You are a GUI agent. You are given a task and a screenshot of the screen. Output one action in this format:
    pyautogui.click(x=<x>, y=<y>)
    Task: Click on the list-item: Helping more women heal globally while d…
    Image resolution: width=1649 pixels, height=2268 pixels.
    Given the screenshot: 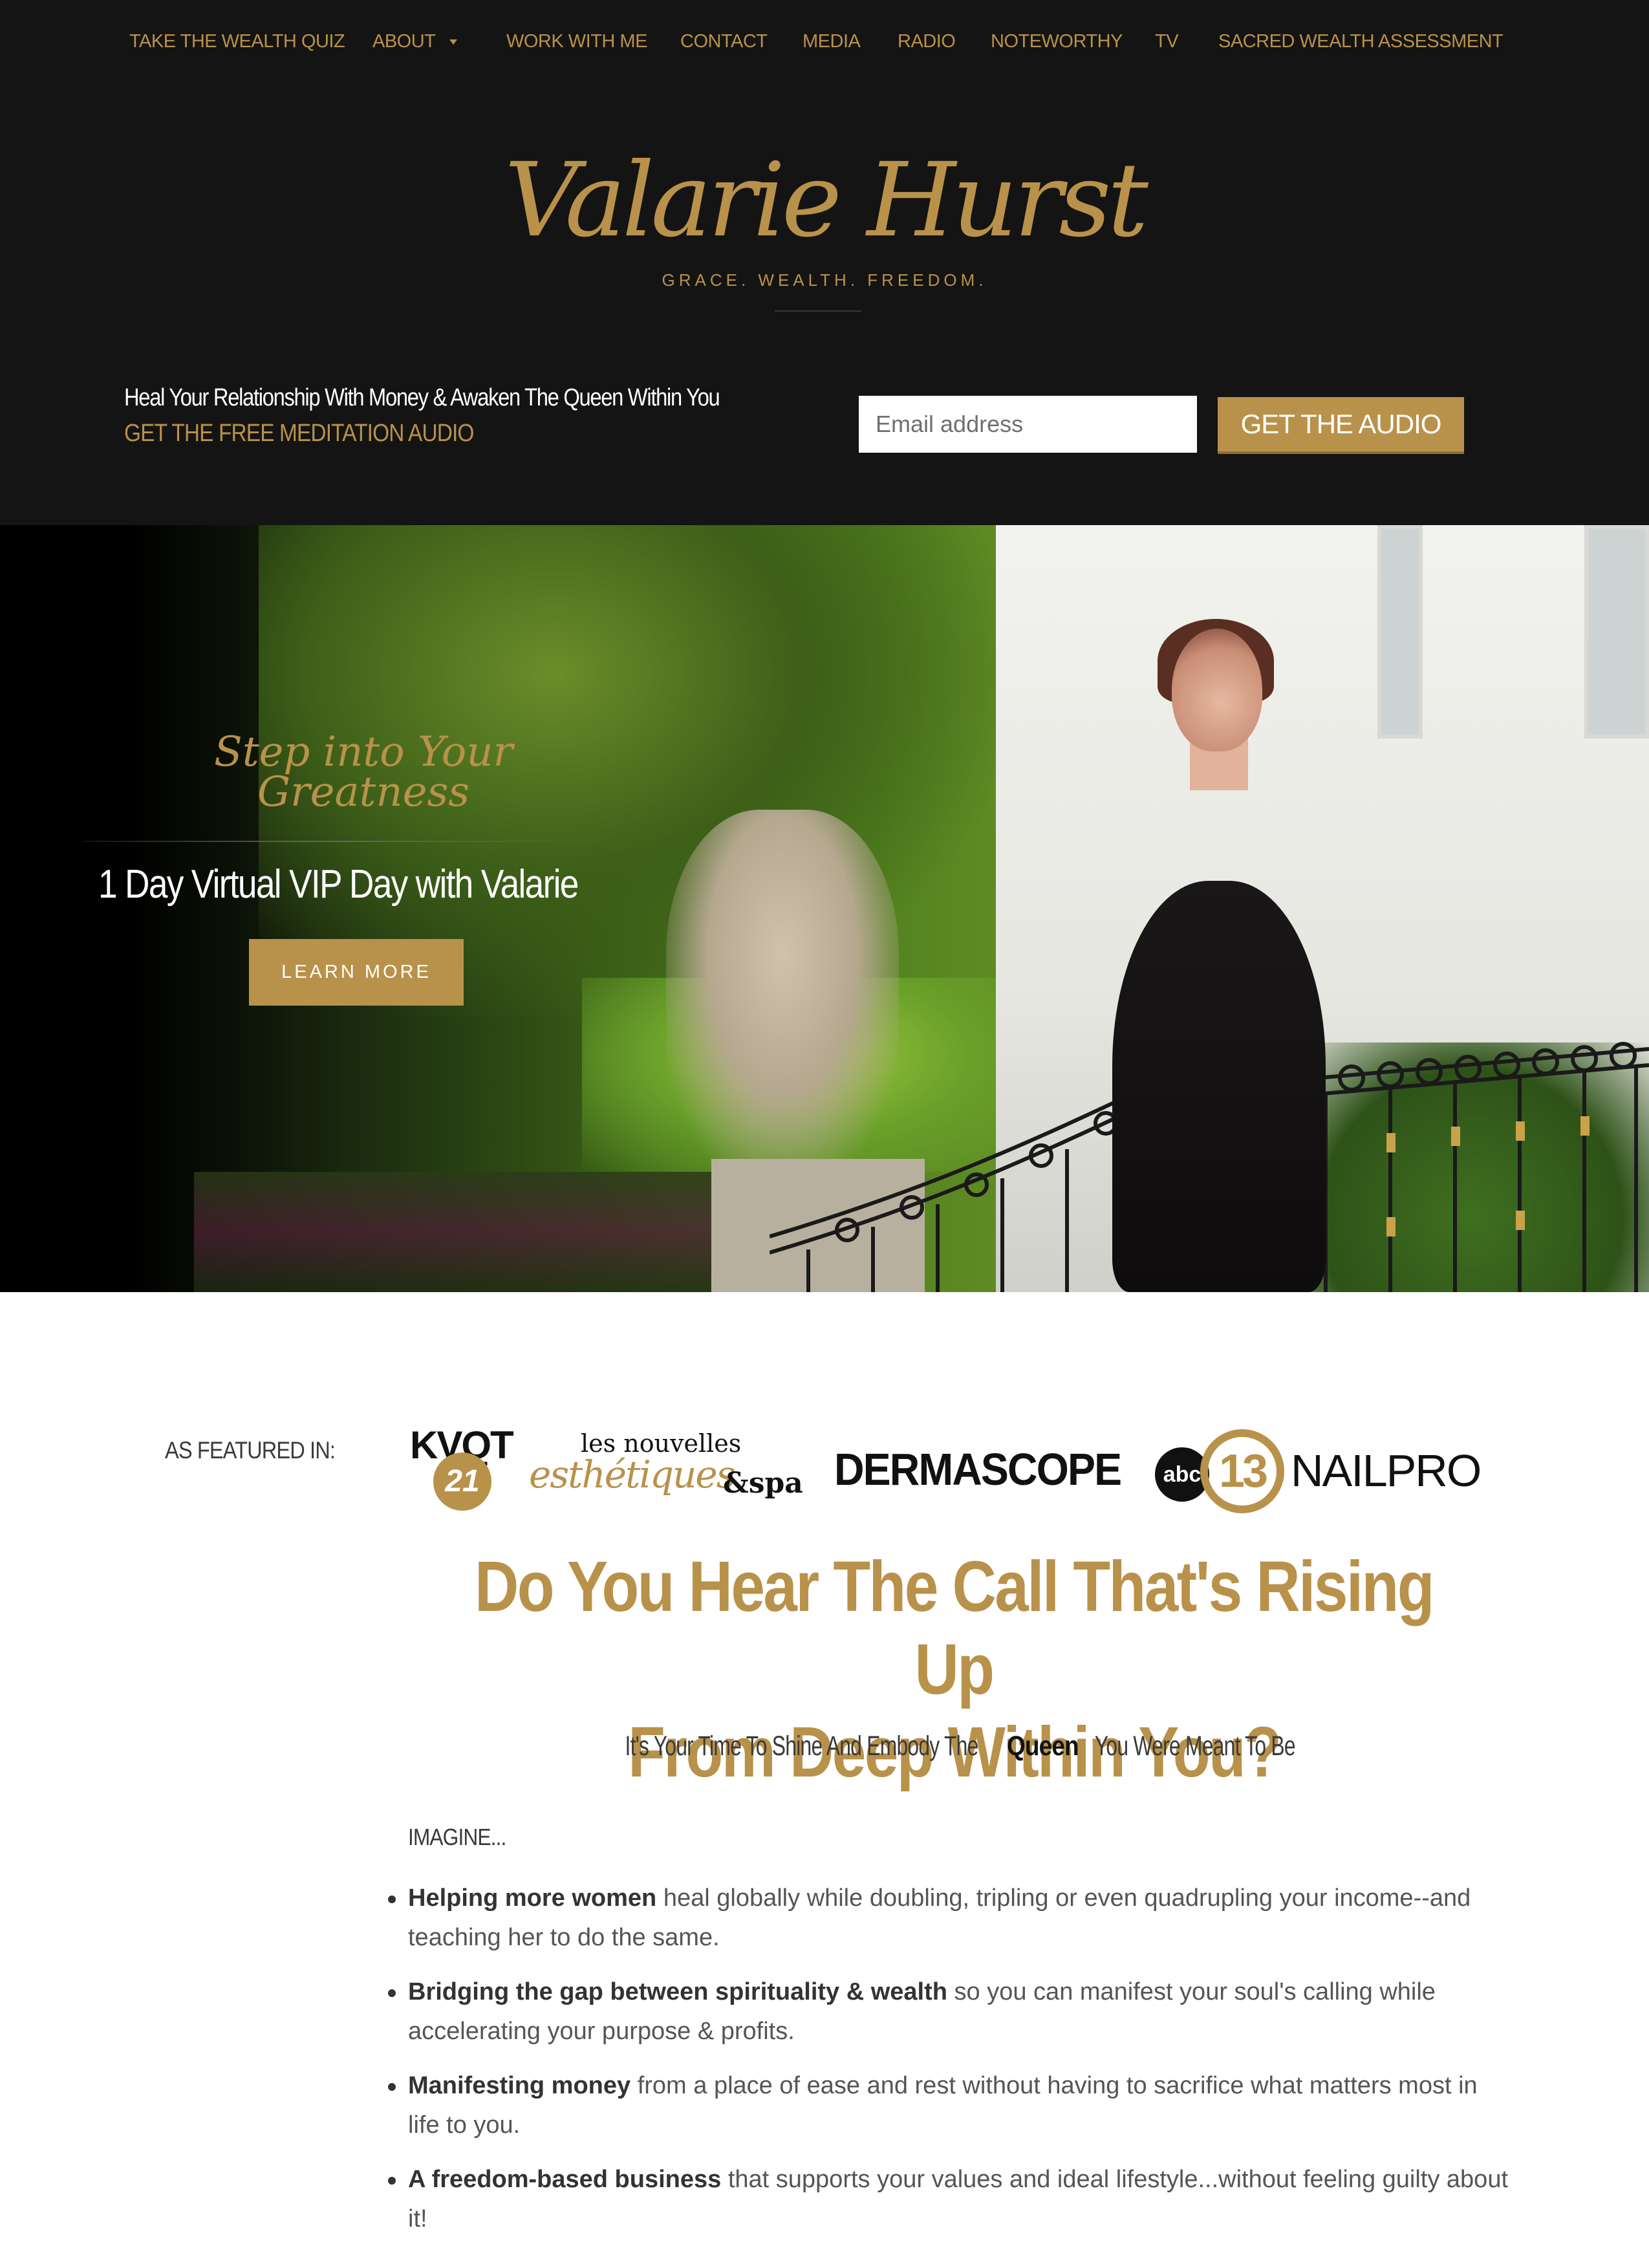 What is the action you would take?
    pyautogui.click(x=948, y=1918)
    